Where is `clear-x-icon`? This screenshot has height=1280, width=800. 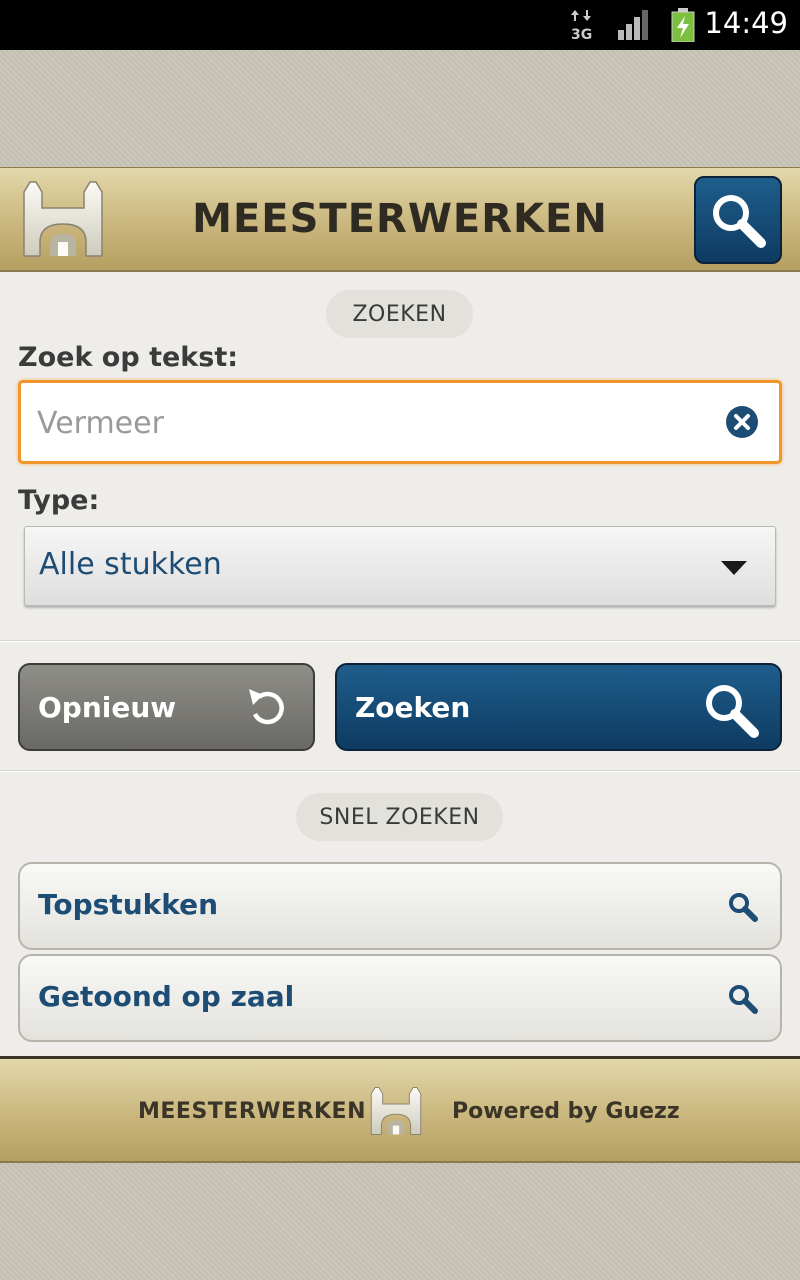 clear-x-icon is located at coordinates (742, 422).